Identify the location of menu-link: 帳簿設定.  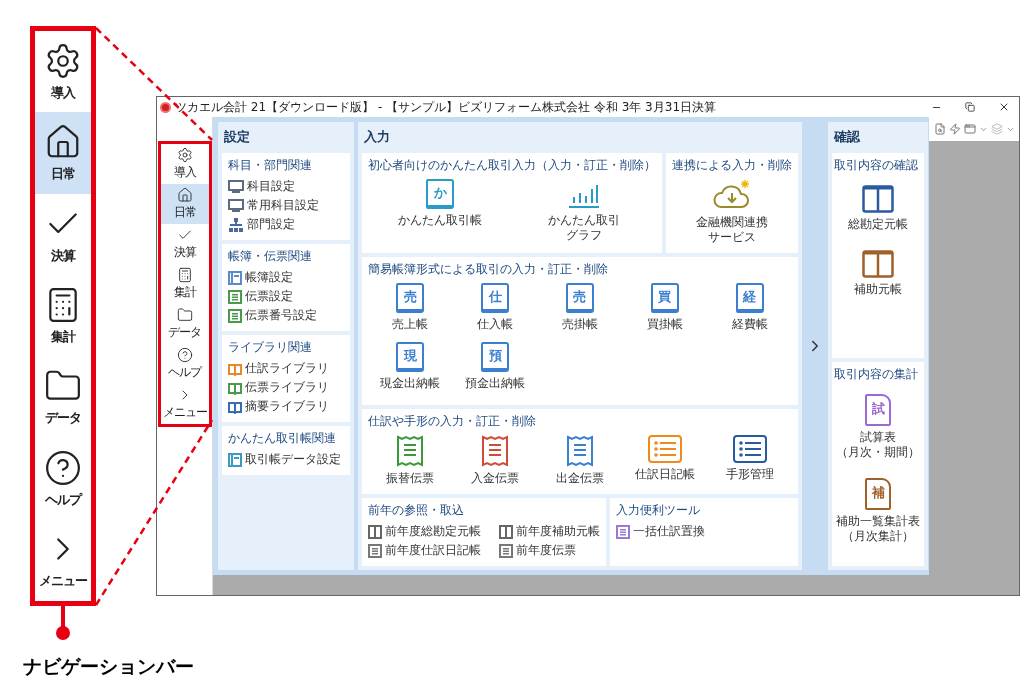
(286, 277).